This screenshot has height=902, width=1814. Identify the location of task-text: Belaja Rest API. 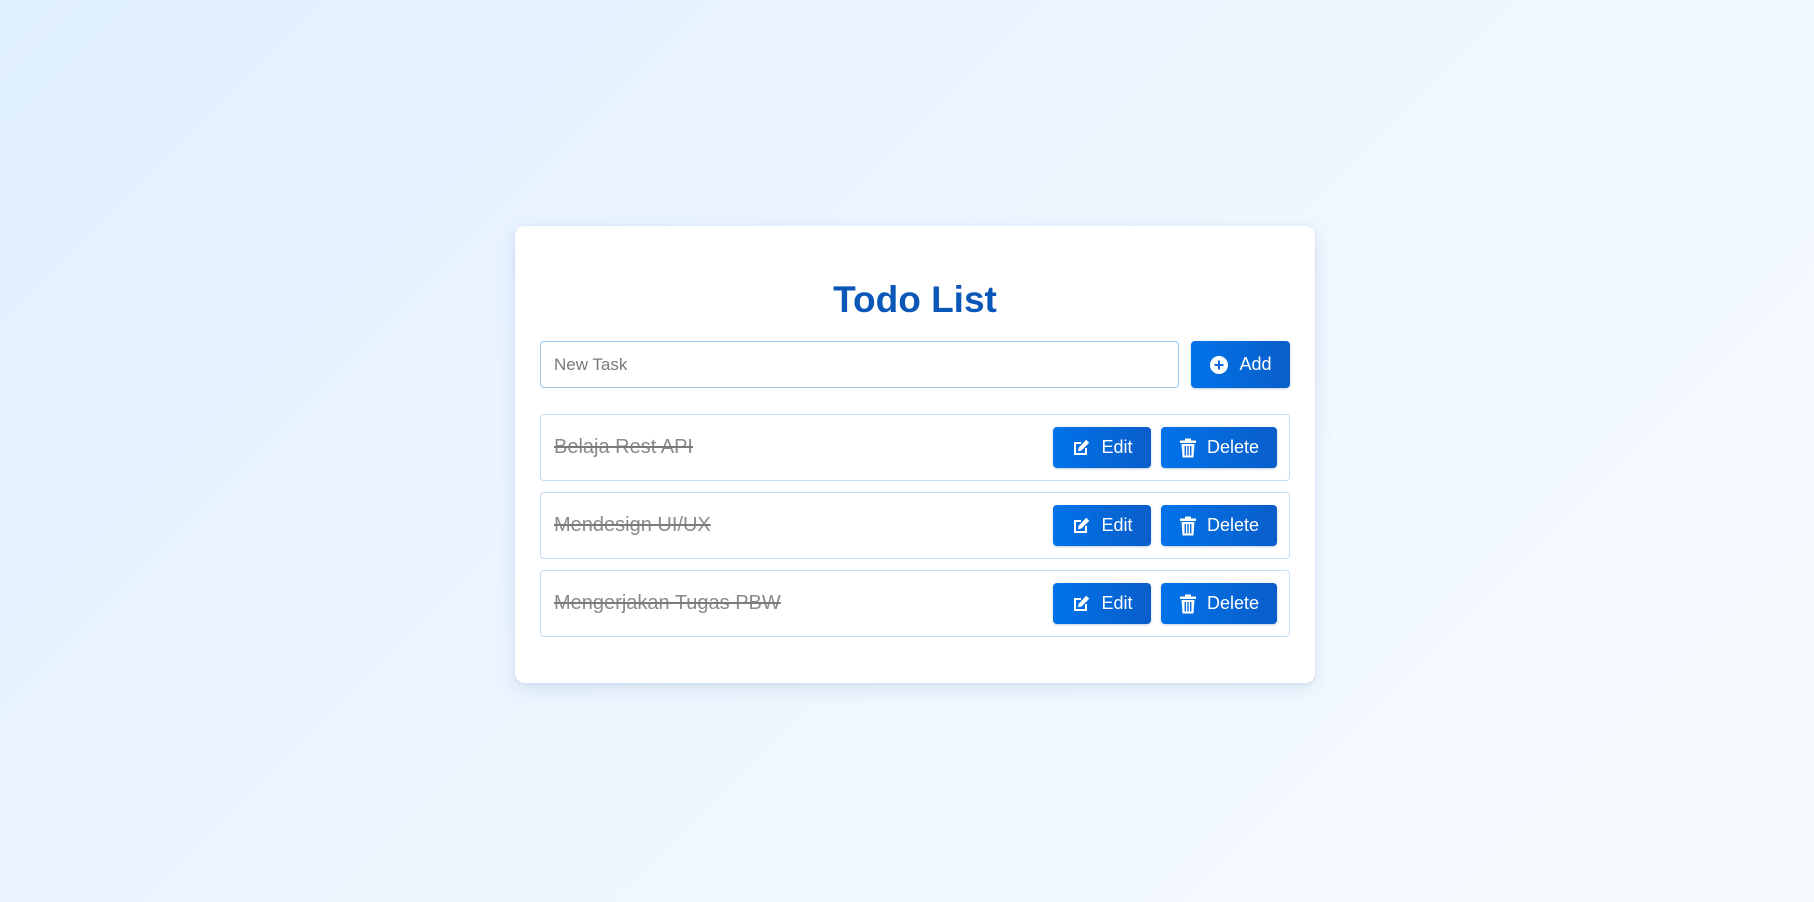
(623, 447).